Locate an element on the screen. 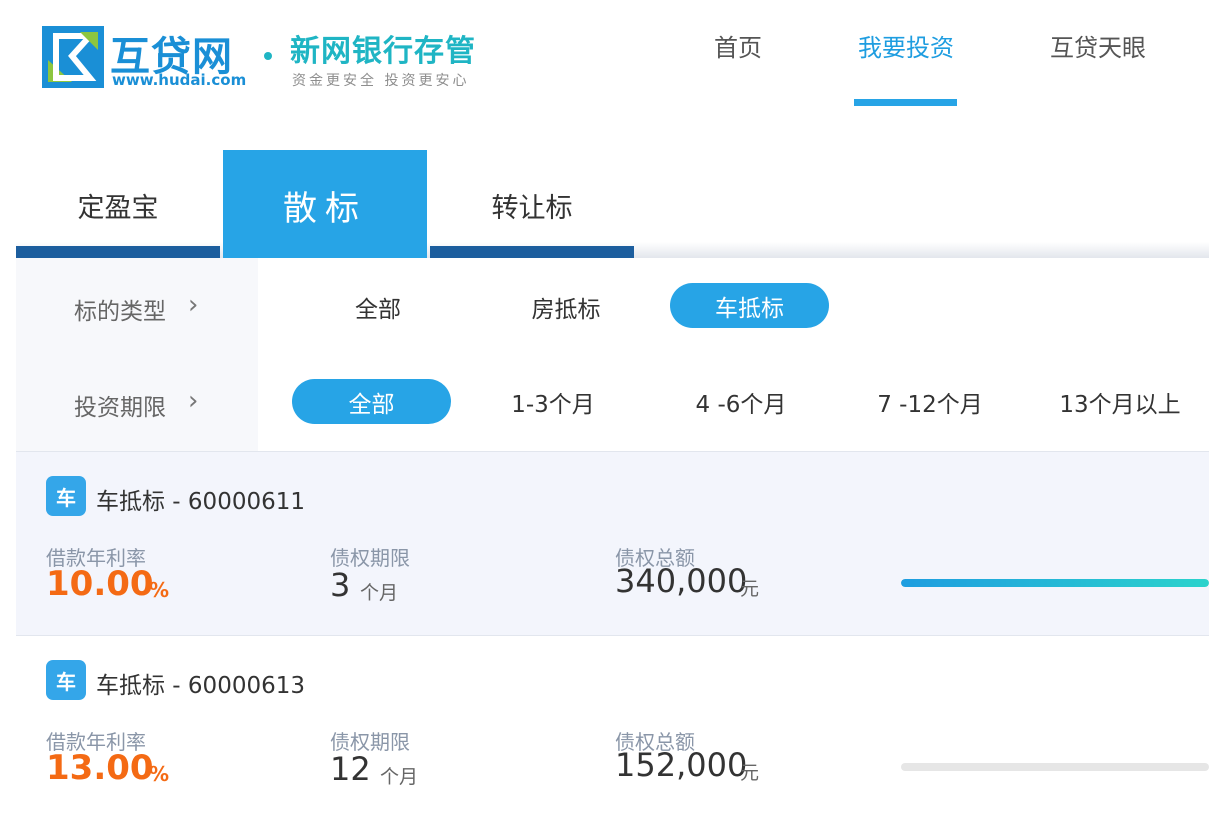 This screenshot has height=818, width=1209. progress-fill is located at coordinates (1055, 583).